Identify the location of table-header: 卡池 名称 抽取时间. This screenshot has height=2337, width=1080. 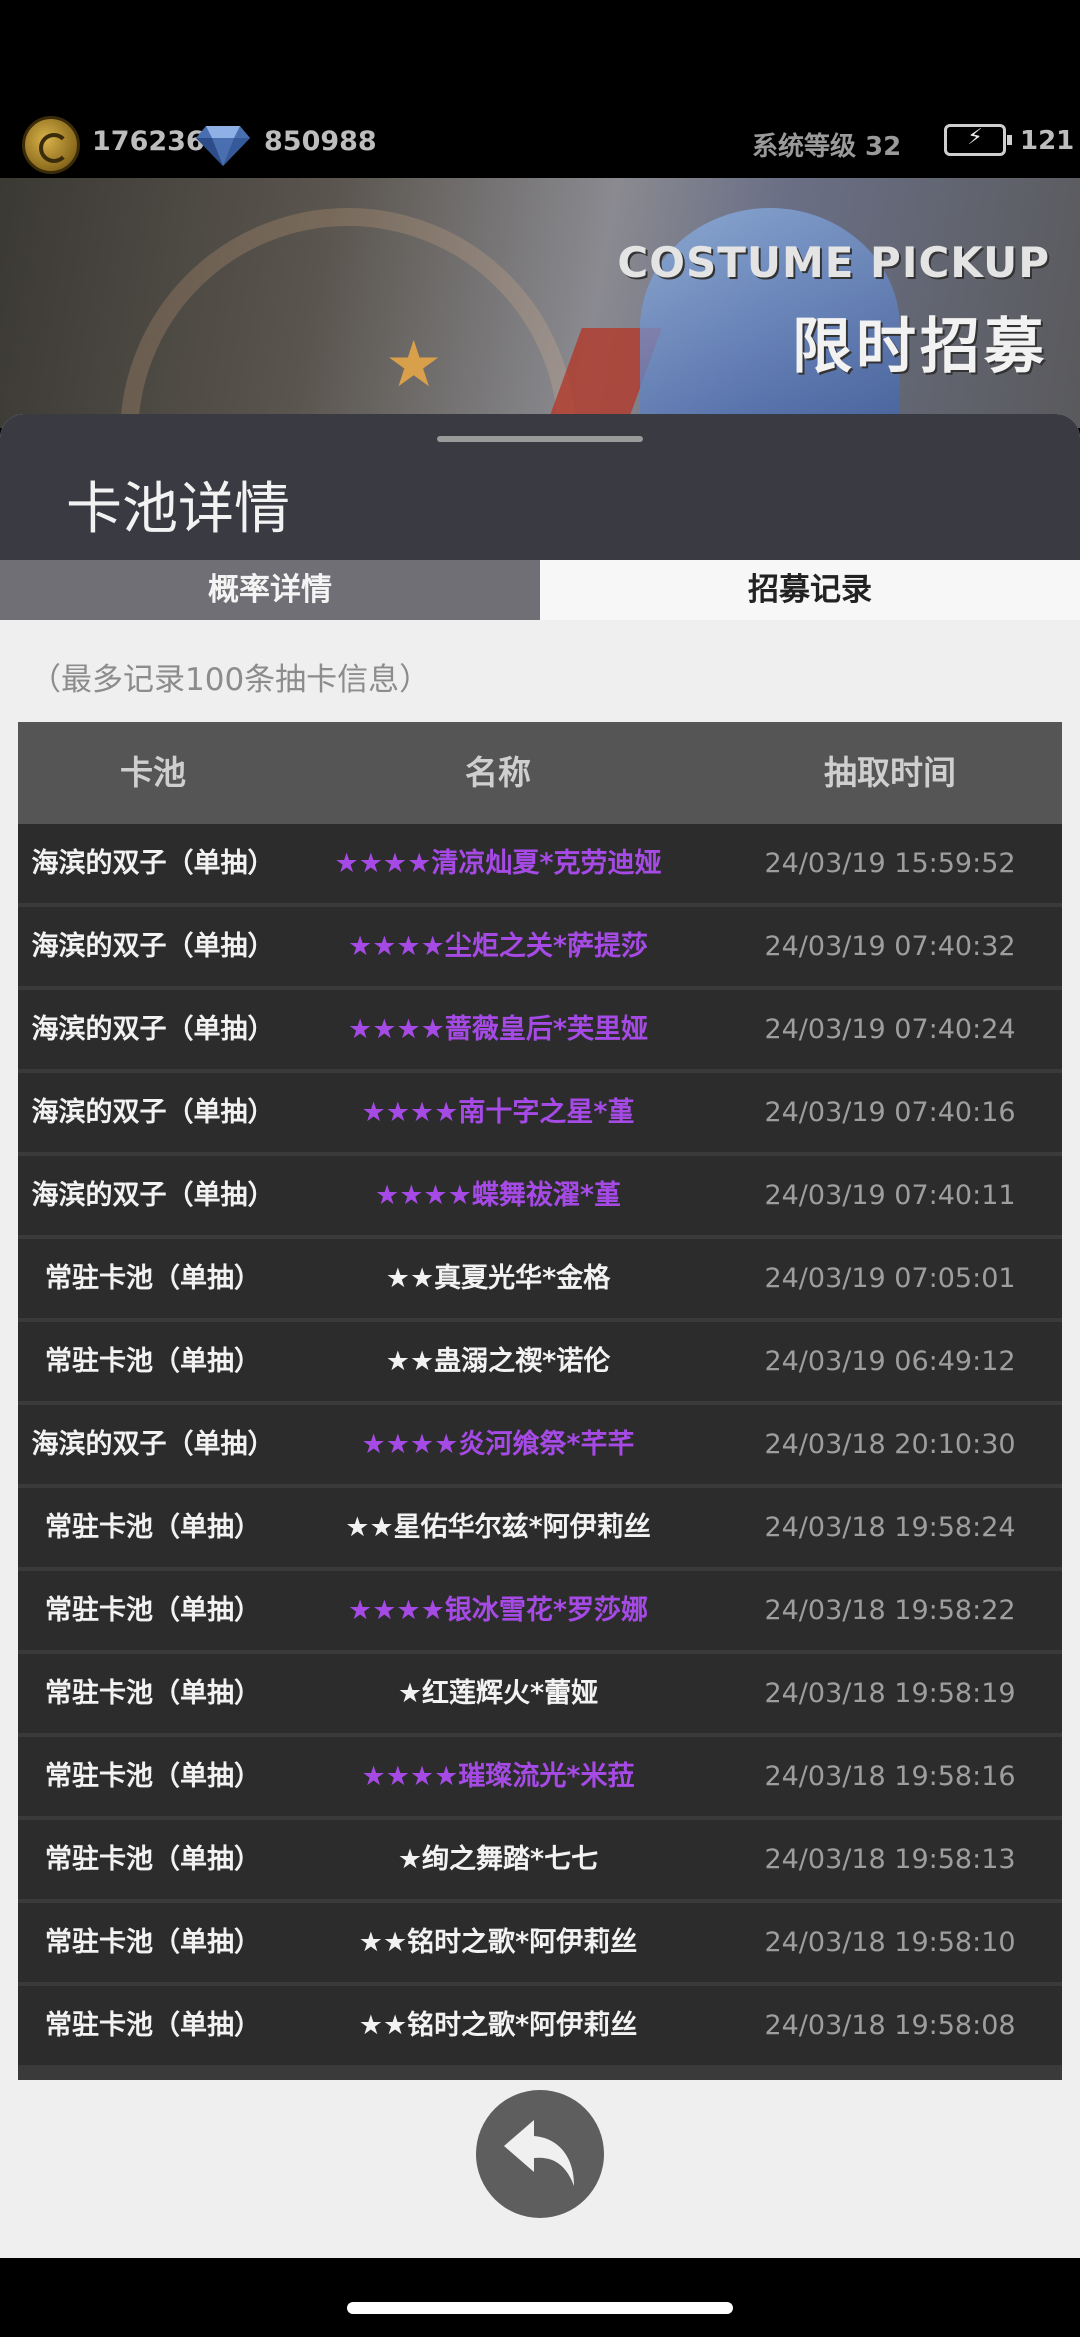
(540, 773).